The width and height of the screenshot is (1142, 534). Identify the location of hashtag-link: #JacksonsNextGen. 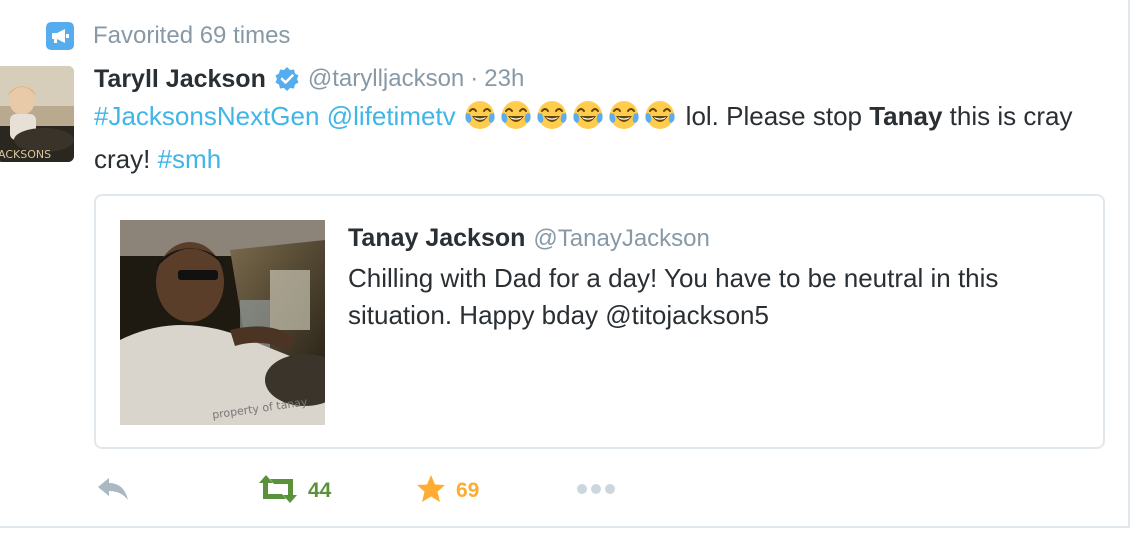
(206, 116).